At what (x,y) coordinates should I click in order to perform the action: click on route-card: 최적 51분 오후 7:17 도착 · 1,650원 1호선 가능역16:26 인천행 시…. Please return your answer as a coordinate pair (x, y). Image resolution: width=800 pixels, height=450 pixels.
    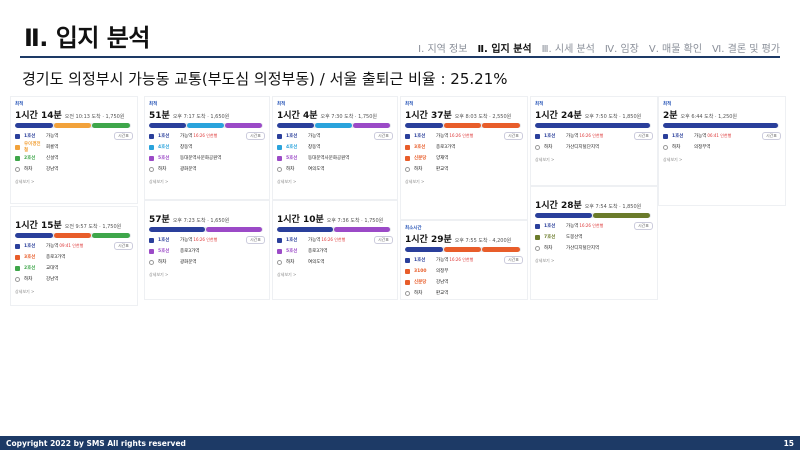
    Looking at the image, I should click on (207, 148).